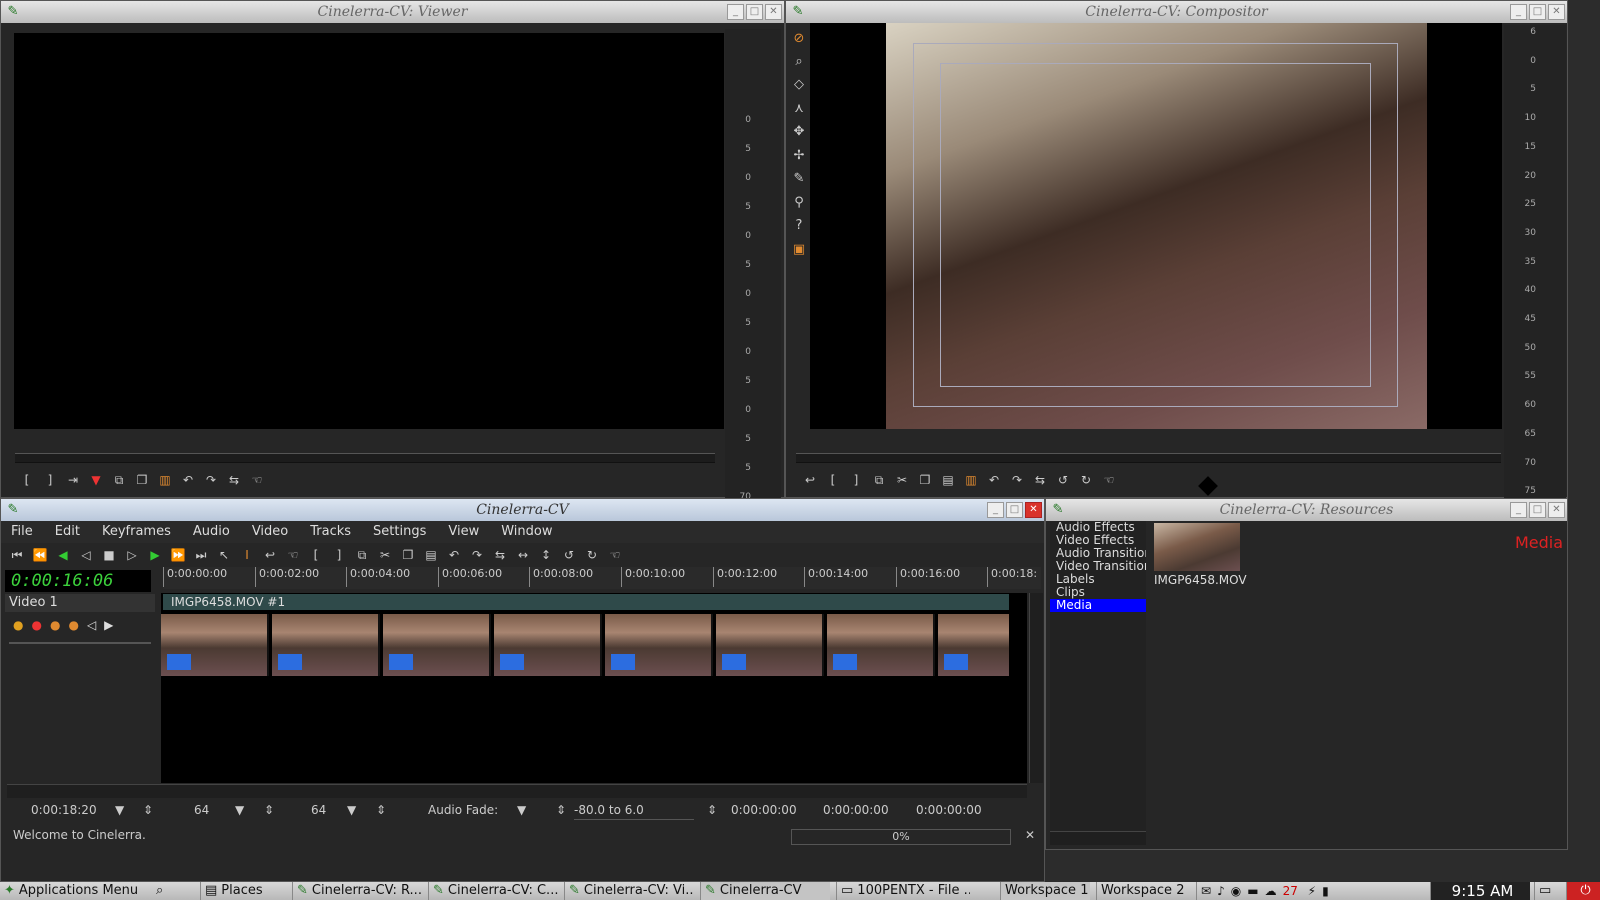 The image size is (1600, 900). I want to click on folder-video-effects: Video Effects, so click(1098, 540).